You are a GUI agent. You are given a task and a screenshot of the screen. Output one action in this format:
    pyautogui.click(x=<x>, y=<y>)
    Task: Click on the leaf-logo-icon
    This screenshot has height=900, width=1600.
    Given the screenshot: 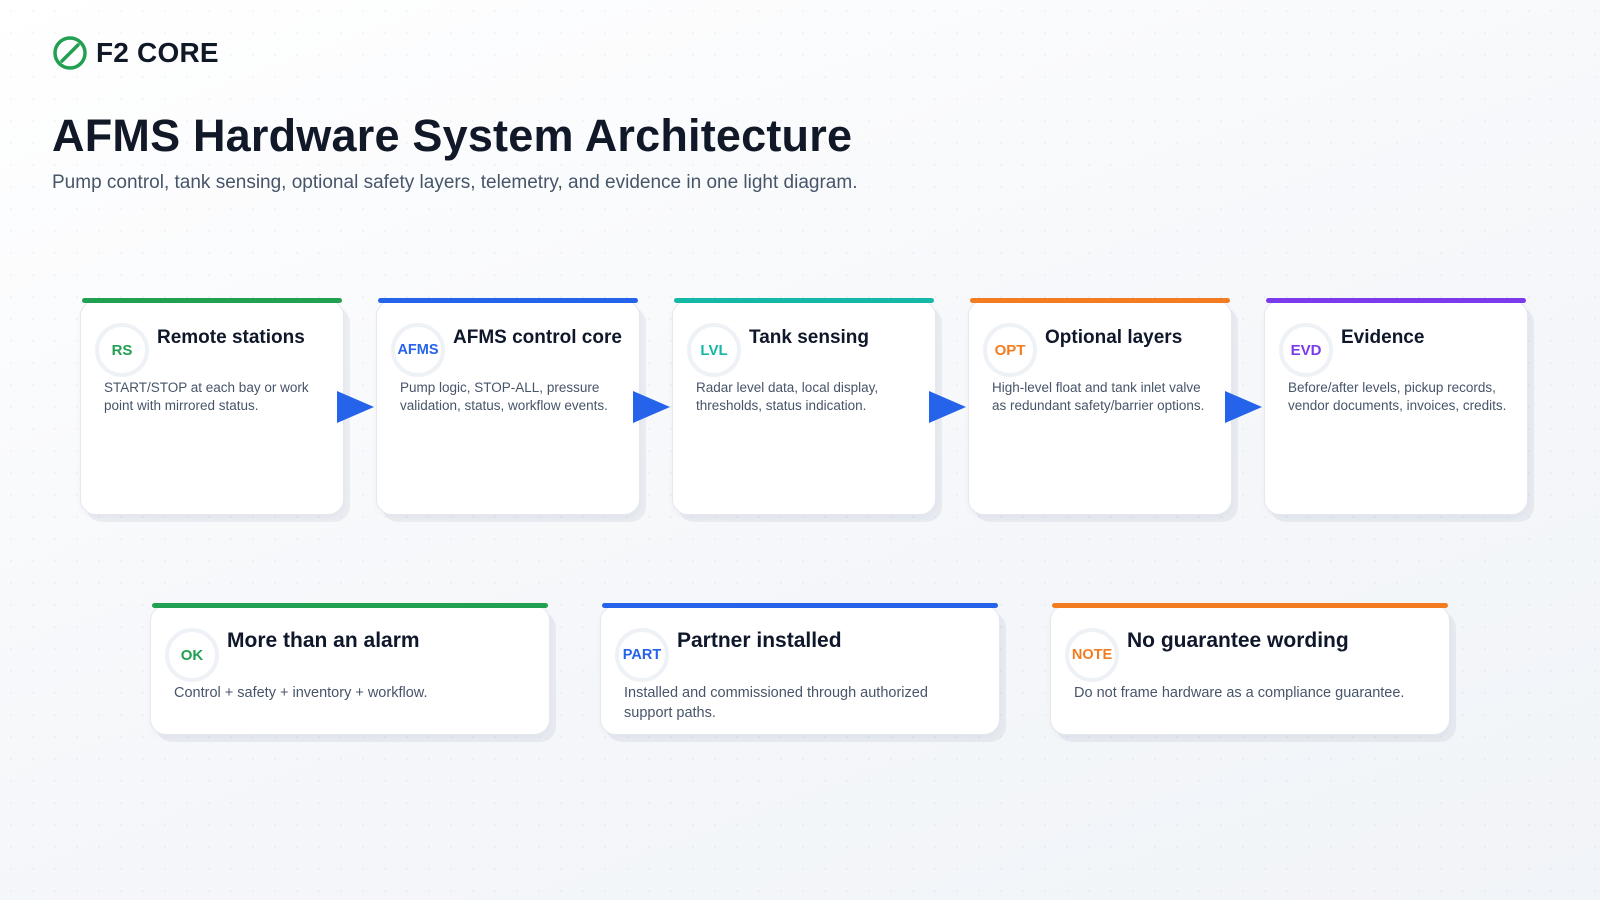 What is the action you would take?
    pyautogui.click(x=70, y=53)
    